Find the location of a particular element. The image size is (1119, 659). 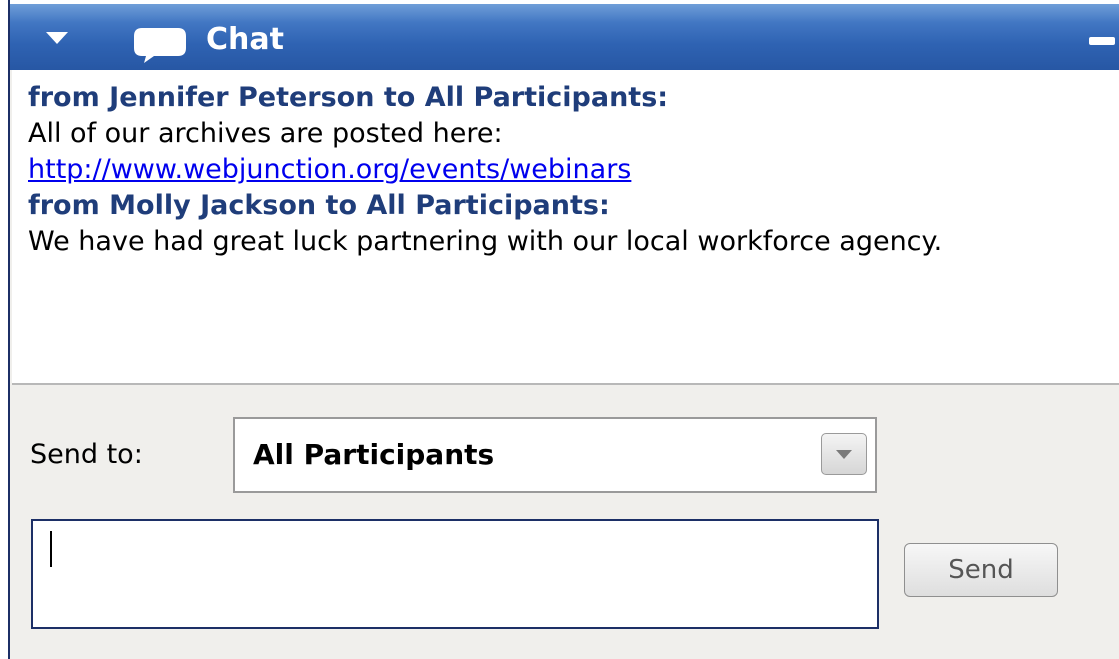

send-to-selected-value: All Participants is located at coordinates (374, 454).